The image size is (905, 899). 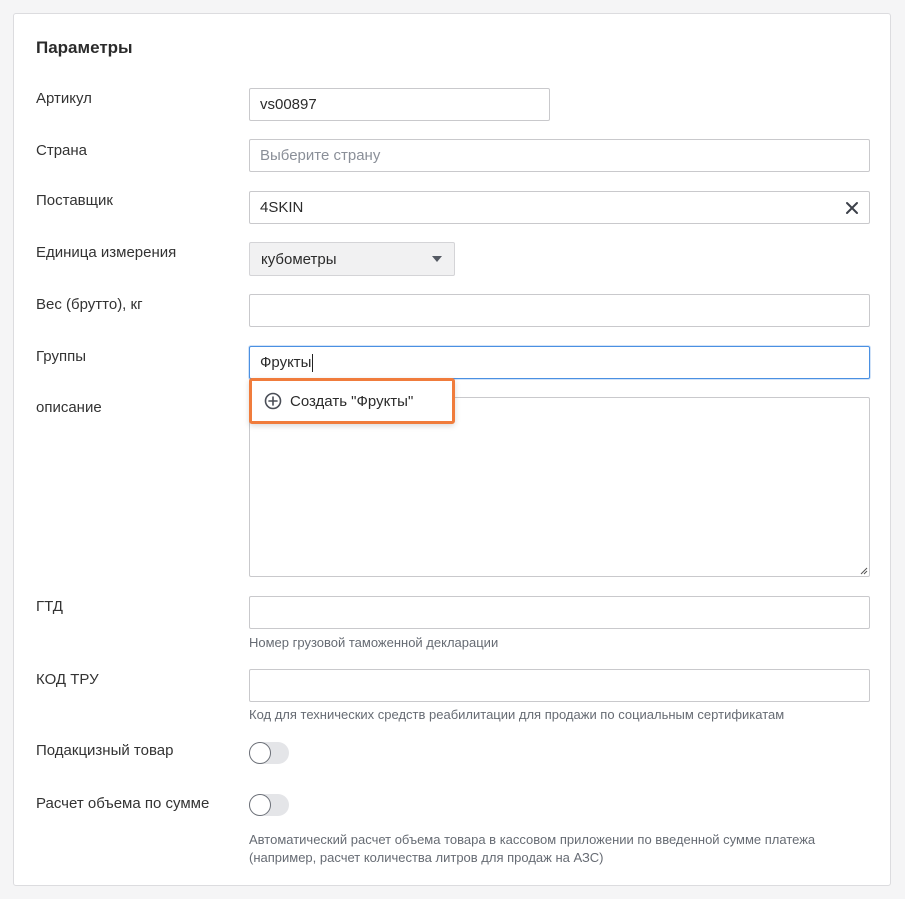 What do you see at coordinates (123, 803) in the screenshot?
I see `volume-calc-label: Расчет объема по сумме` at bounding box center [123, 803].